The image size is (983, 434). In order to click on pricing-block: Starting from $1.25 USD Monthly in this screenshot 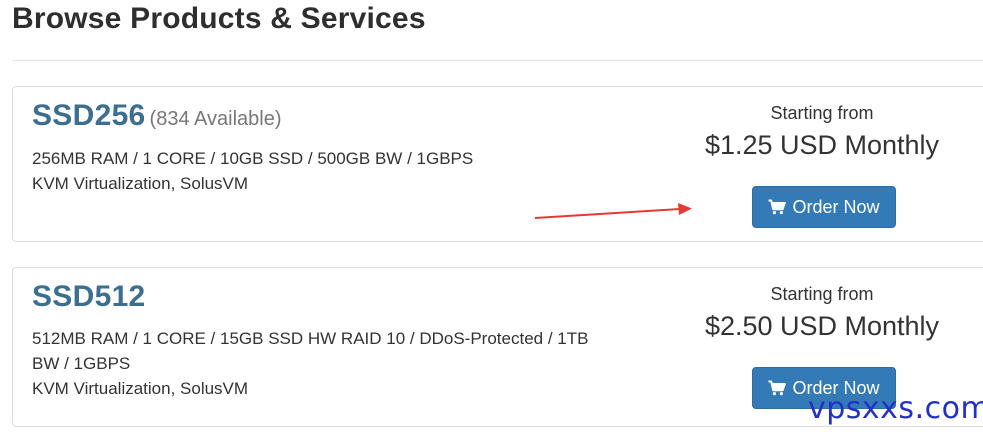, I will do `click(822, 132)`.